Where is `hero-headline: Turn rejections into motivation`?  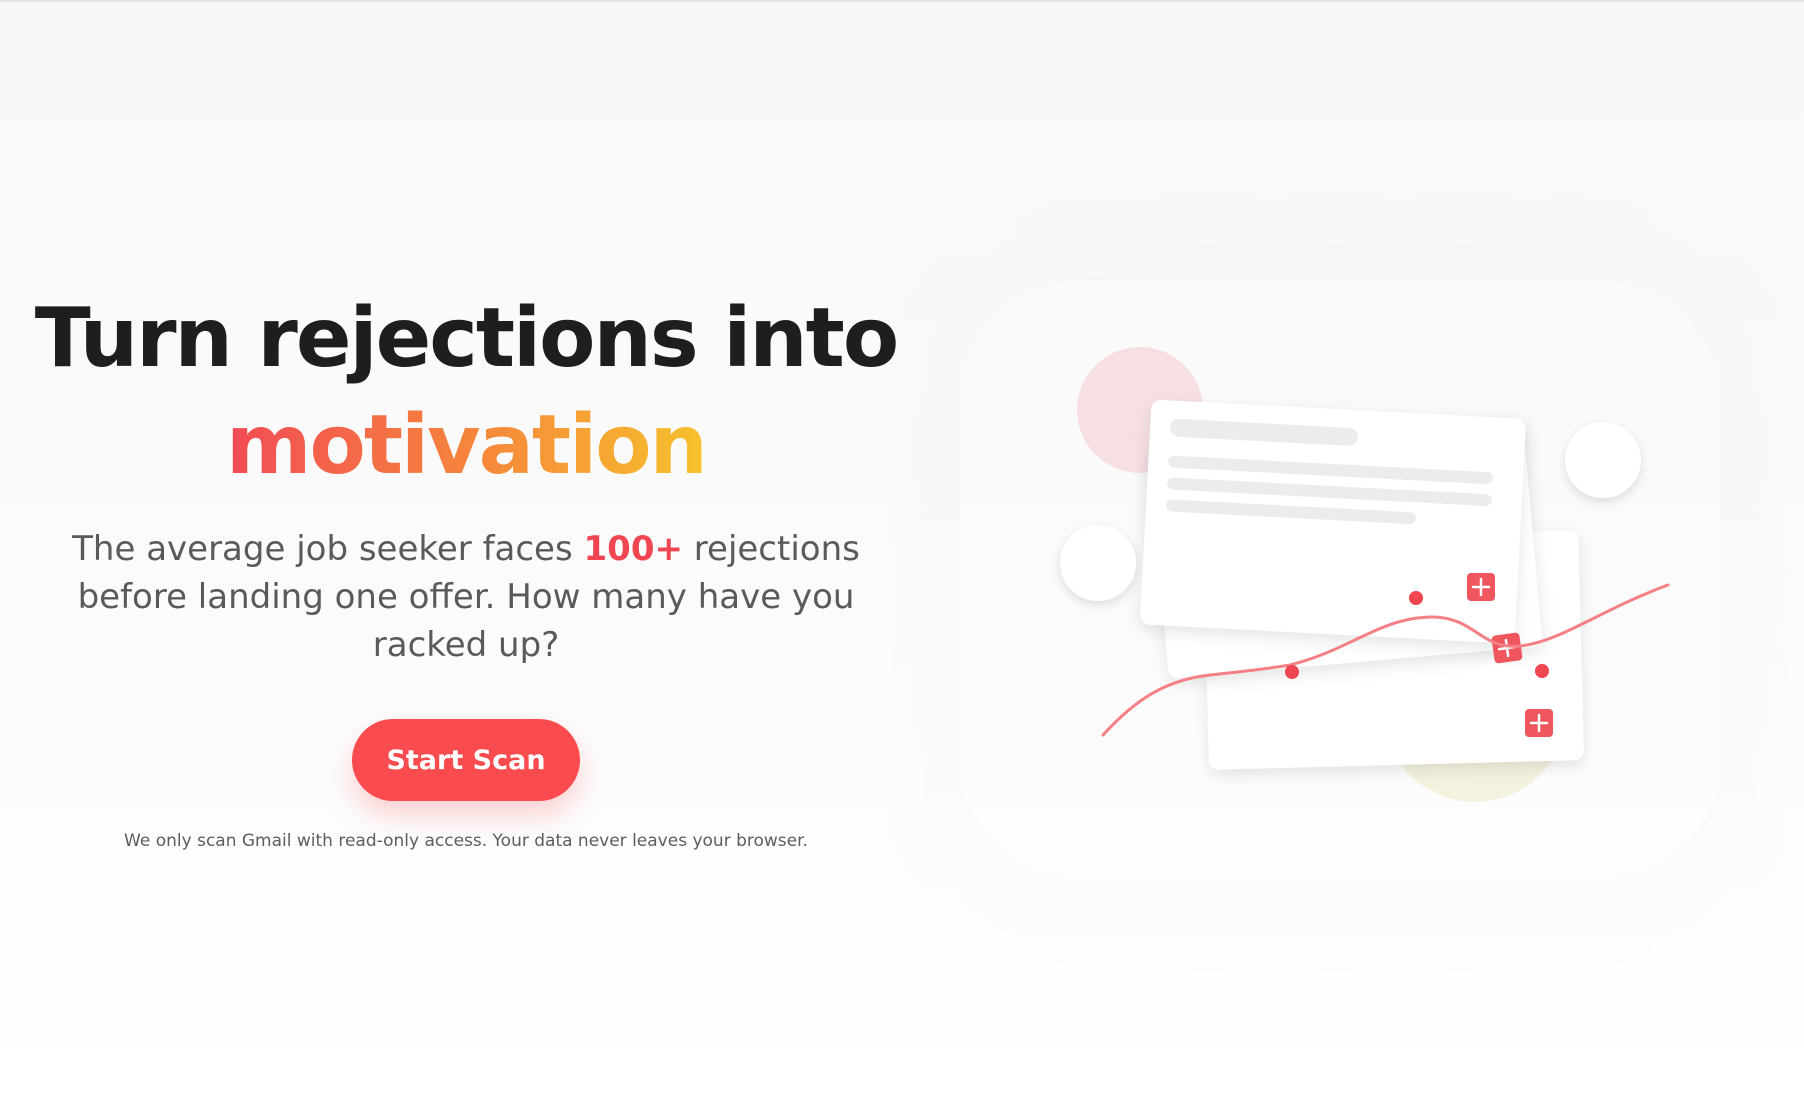 hero-headline: Turn rejections into motivation is located at coordinates (466, 392).